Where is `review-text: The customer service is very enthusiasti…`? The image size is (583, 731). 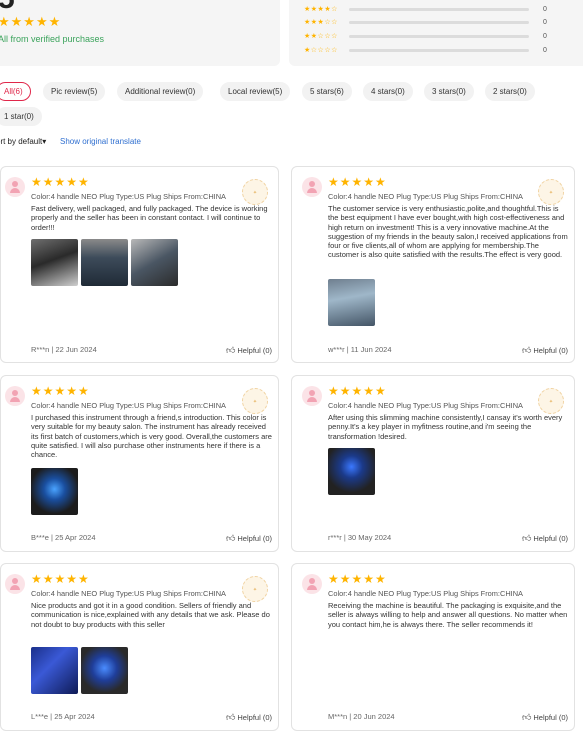 review-text: The customer service is very enthusiasti… is located at coordinates (448, 232).